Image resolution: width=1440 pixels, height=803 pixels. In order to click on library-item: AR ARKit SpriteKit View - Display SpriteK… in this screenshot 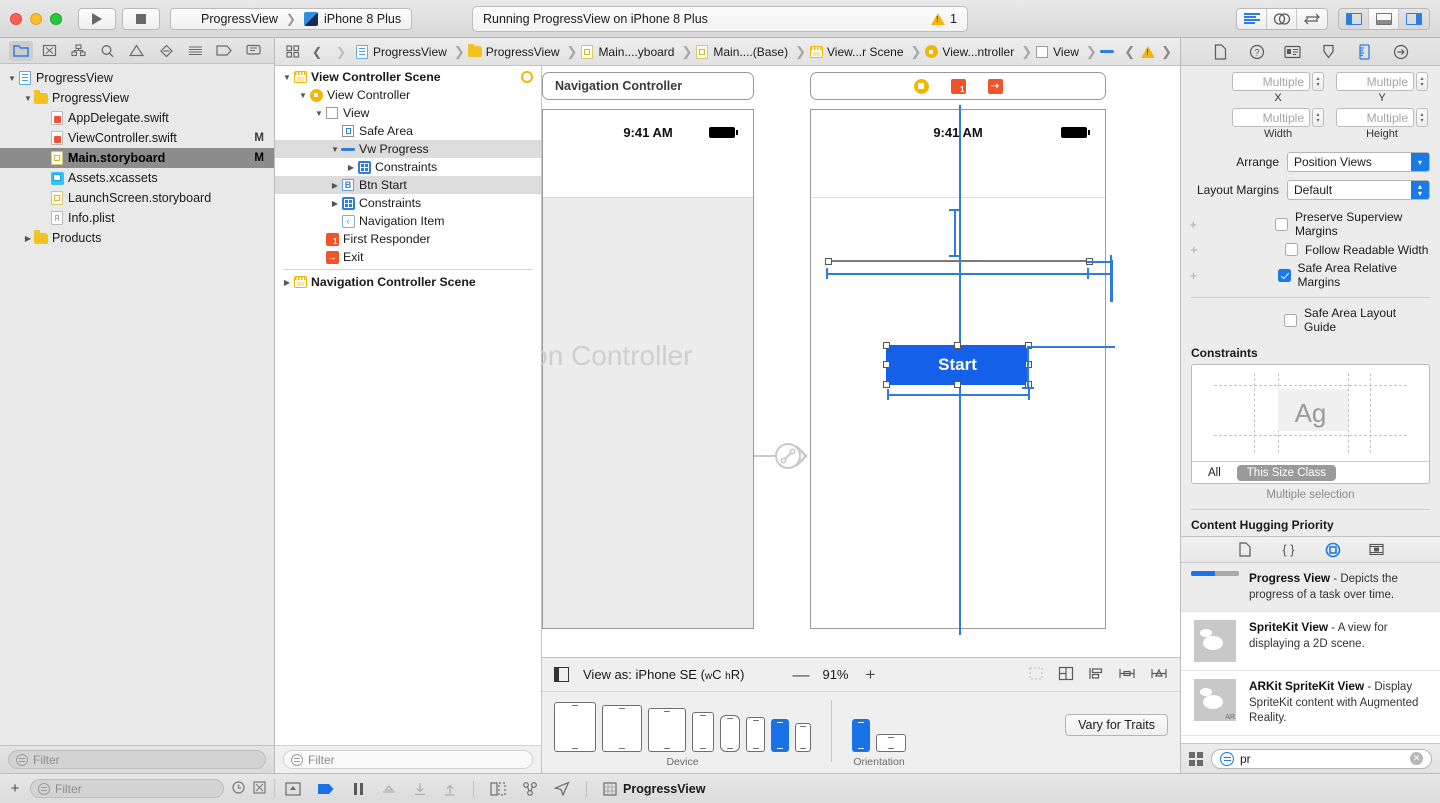, I will do `click(1310, 703)`.